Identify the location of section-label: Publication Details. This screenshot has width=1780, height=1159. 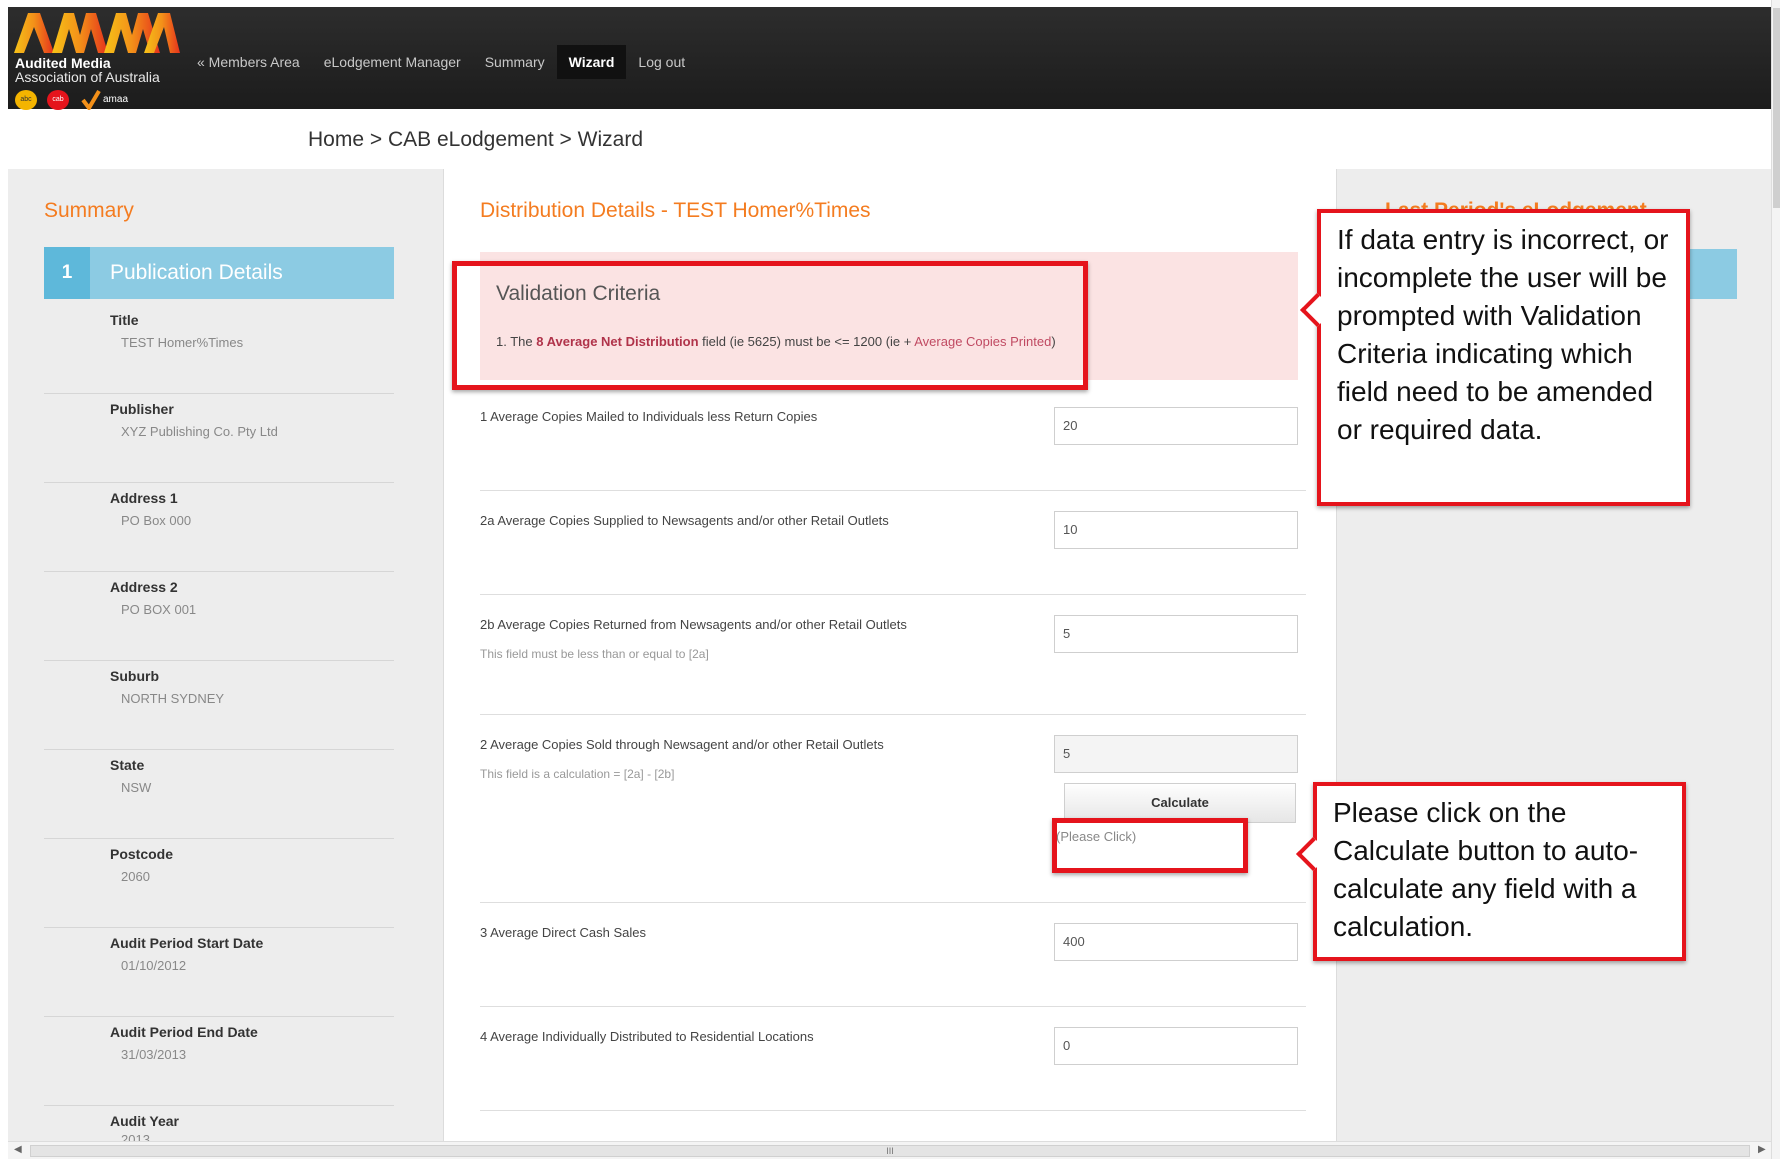
(196, 272).